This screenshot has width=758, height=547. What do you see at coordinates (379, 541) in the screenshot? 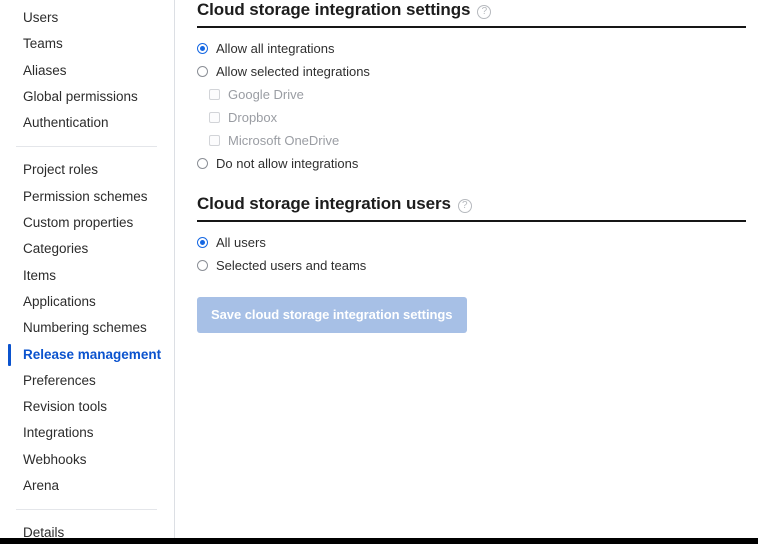
I see `bottom-bar` at bounding box center [379, 541].